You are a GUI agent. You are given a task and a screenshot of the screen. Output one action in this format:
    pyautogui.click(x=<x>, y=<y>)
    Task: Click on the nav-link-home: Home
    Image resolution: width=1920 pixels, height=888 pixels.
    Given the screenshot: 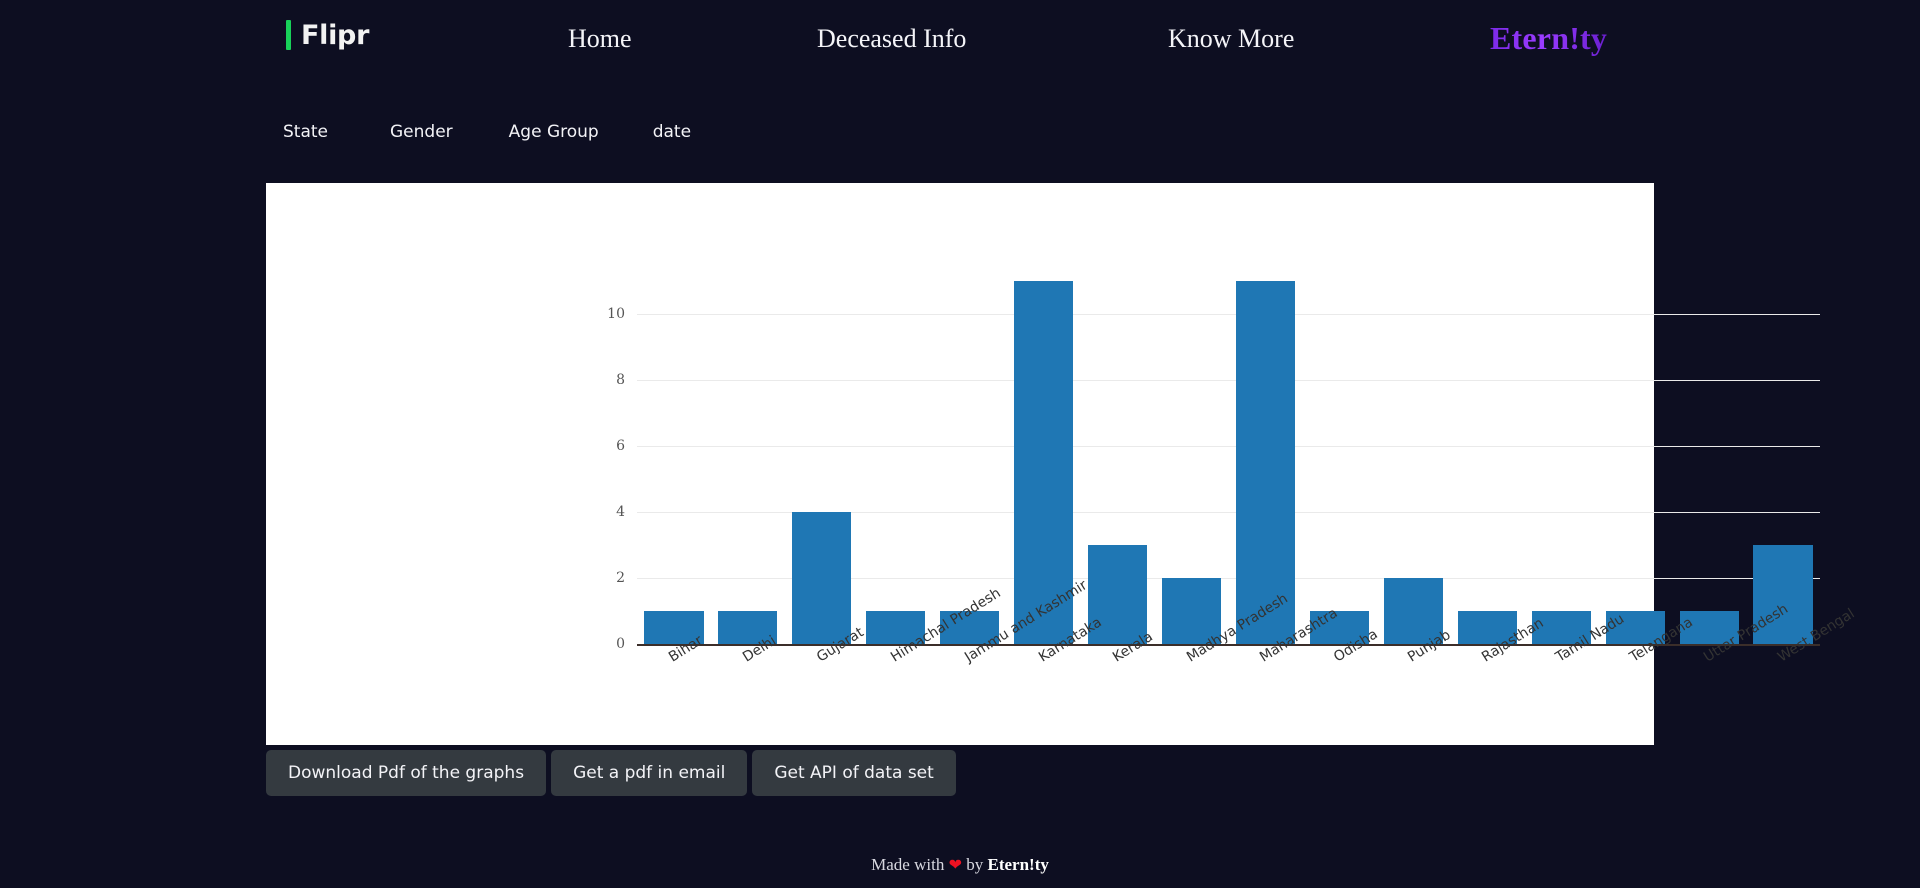 What is the action you would take?
    pyautogui.click(x=600, y=39)
    